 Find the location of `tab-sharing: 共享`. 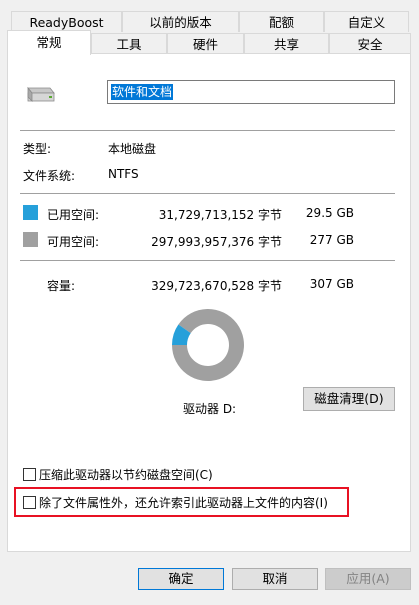

tab-sharing: 共享 is located at coordinates (286, 43).